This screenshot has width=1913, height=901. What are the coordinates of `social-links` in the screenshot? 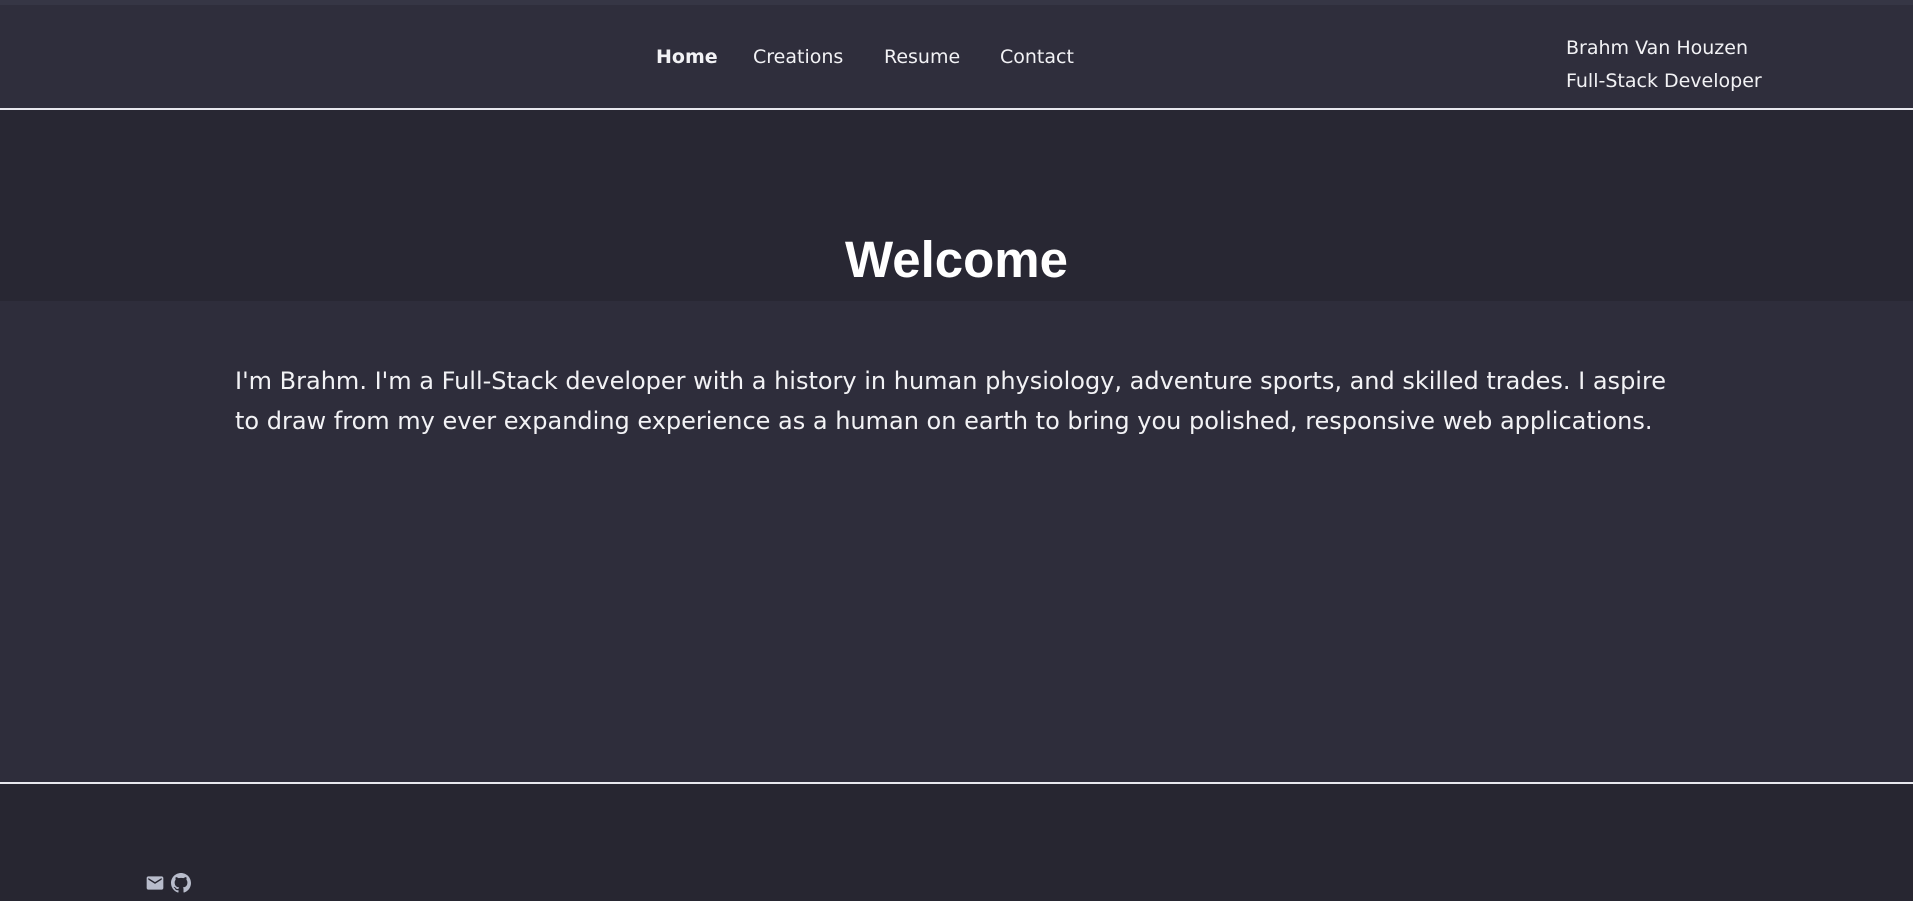 It's located at (168, 883).